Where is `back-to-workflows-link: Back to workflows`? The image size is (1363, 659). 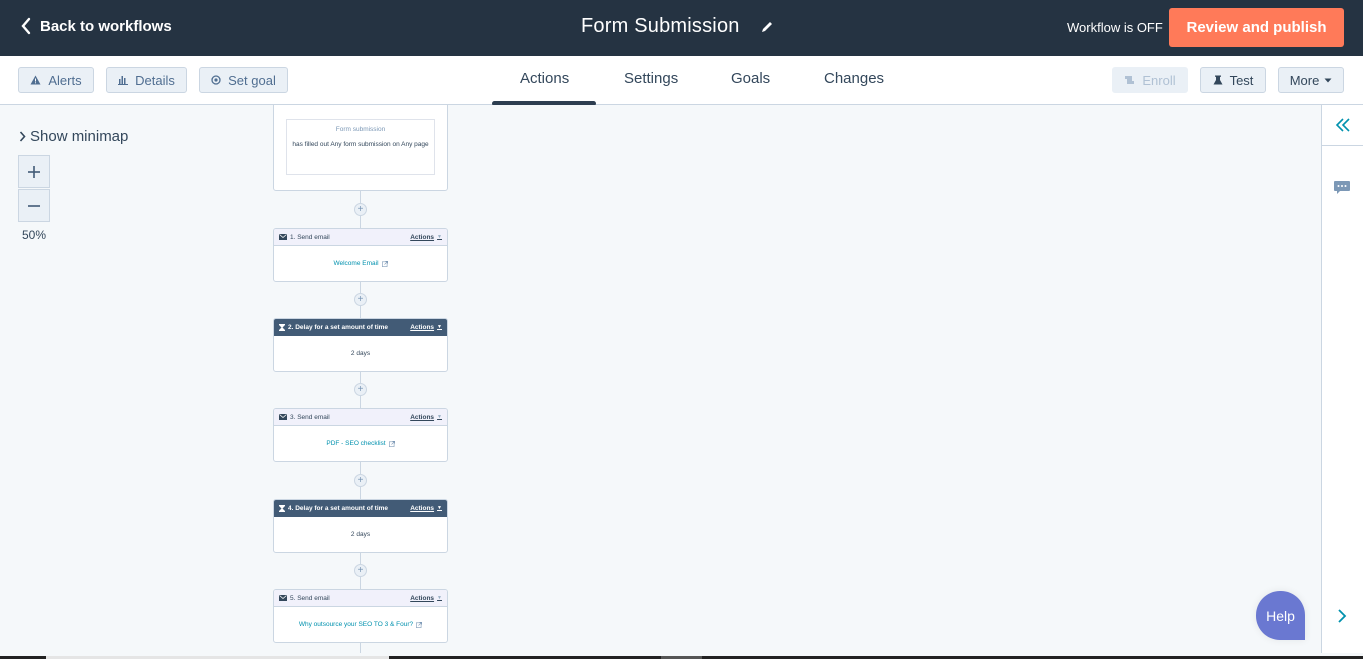 back-to-workflows-link: Back to workflows is located at coordinates (96, 26).